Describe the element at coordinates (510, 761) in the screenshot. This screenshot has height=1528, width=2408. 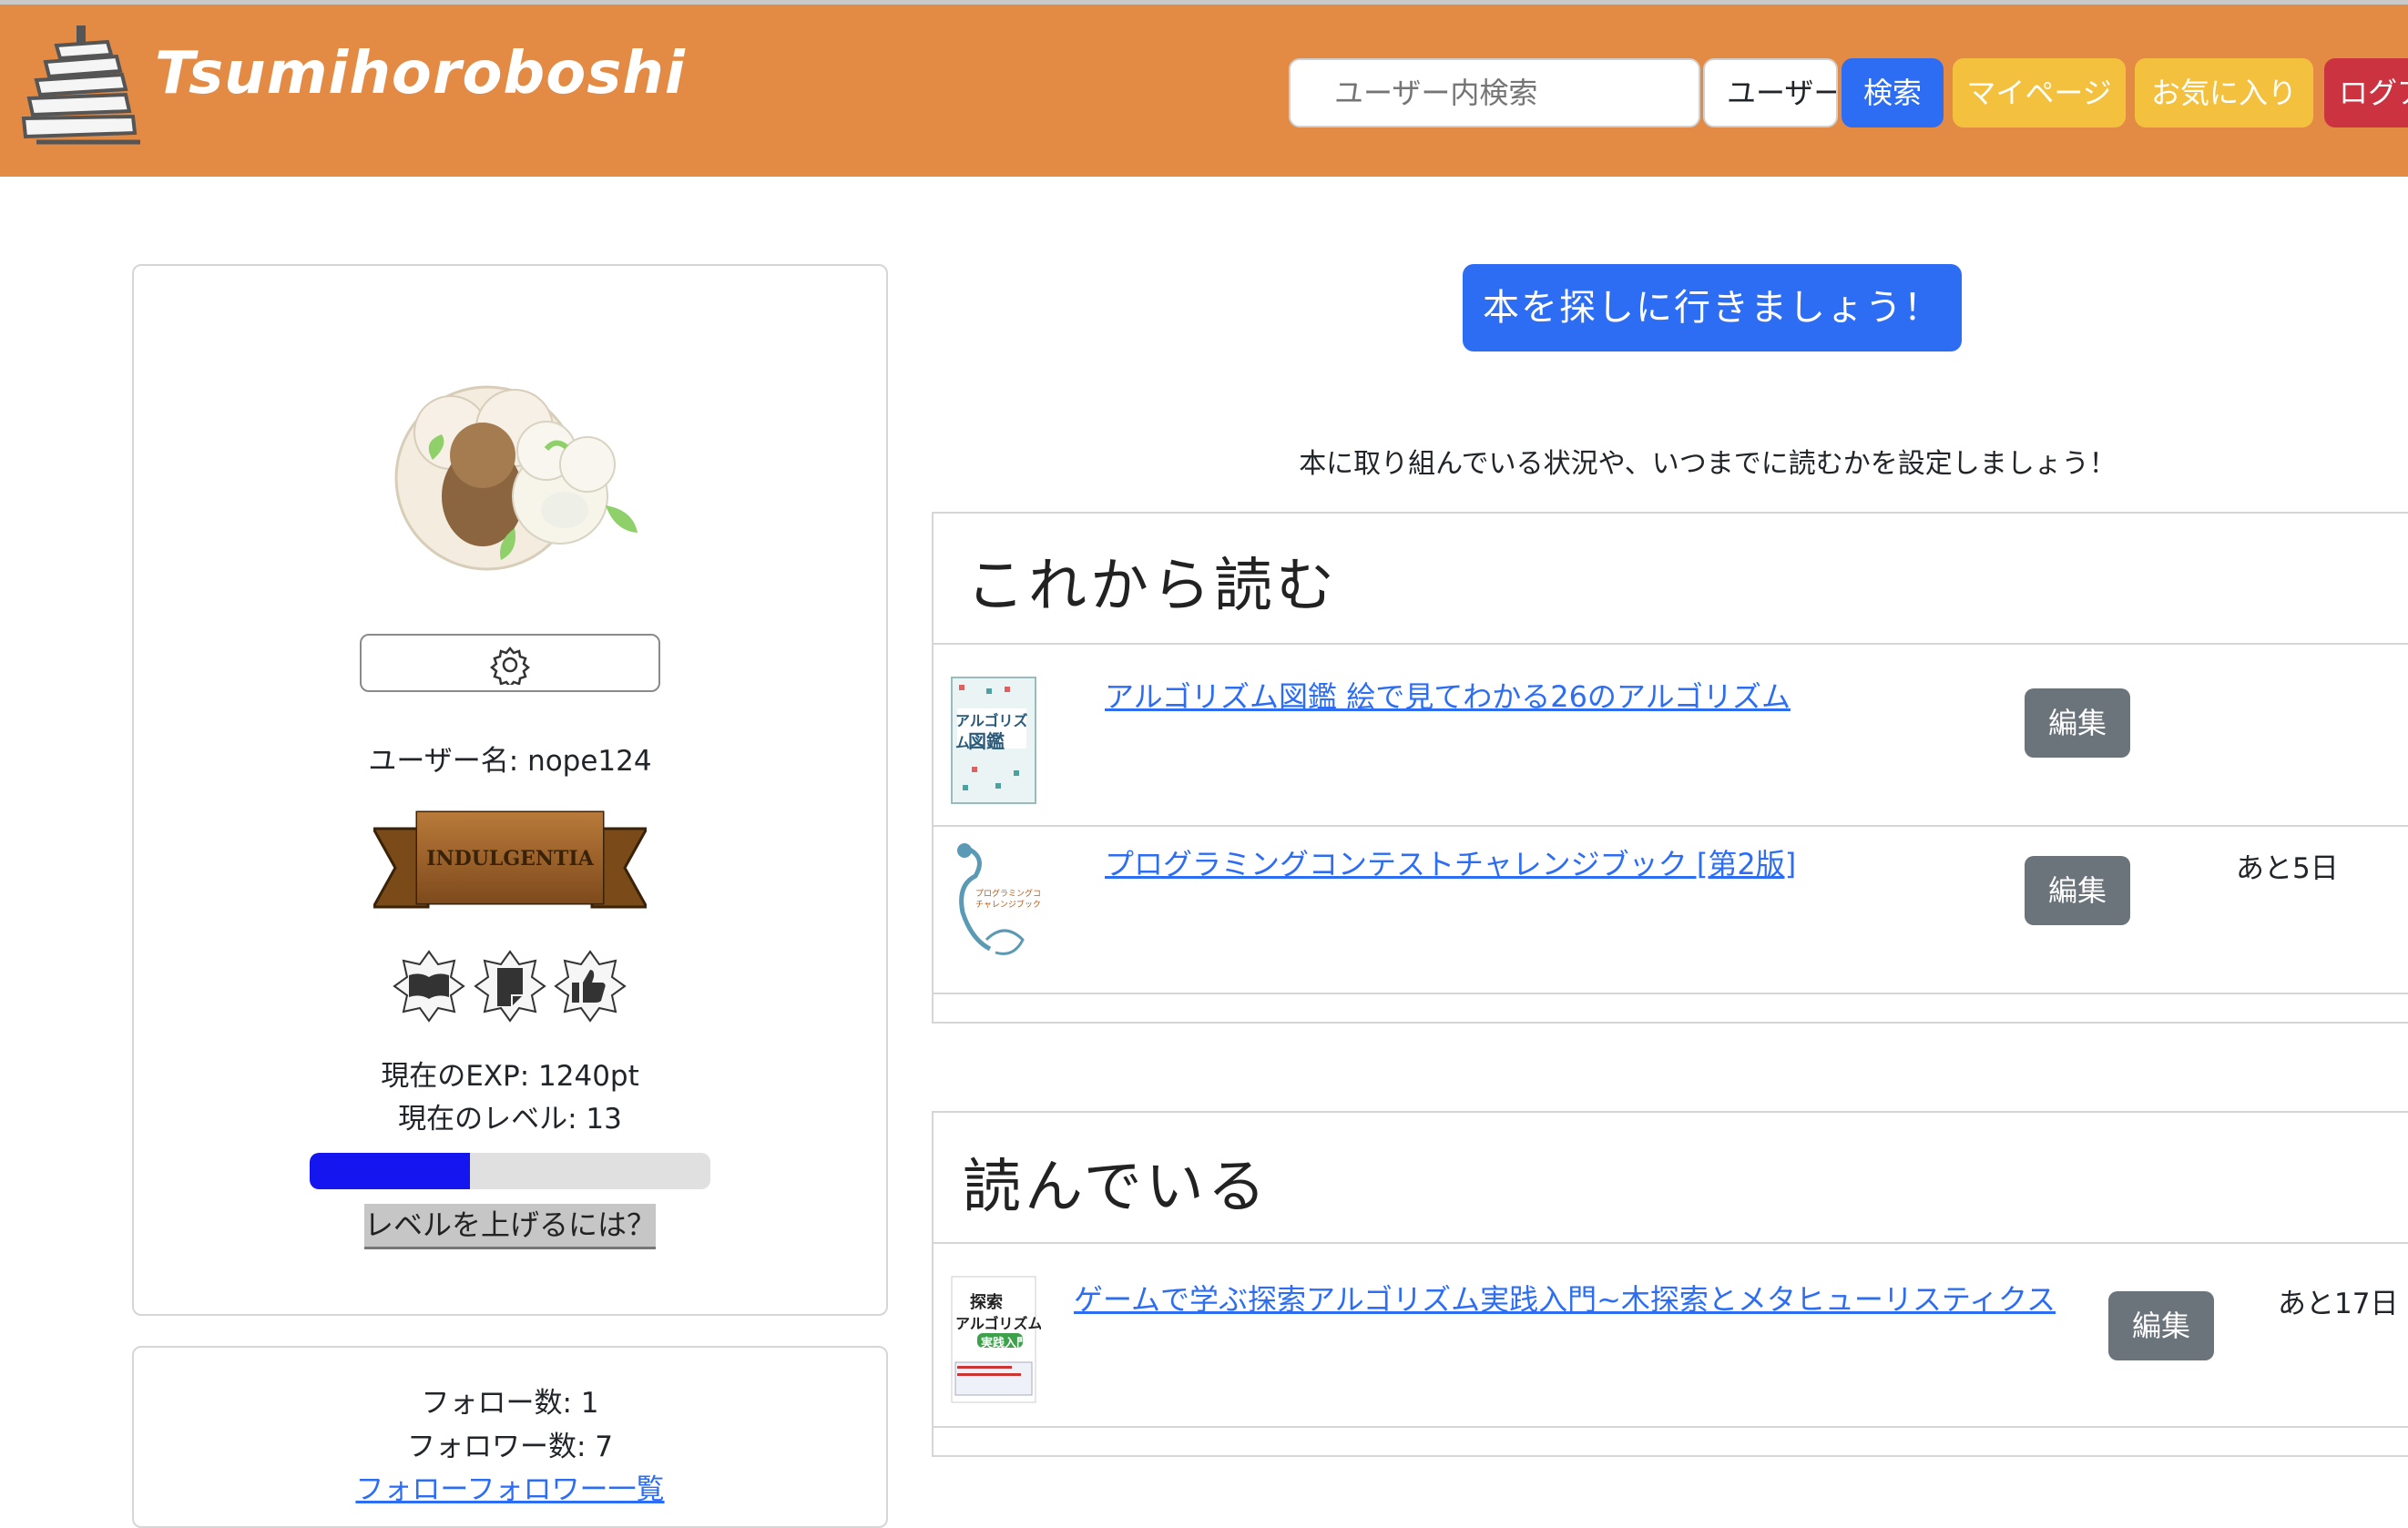
I see `username-label: ユーザー名: nope124` at that location.